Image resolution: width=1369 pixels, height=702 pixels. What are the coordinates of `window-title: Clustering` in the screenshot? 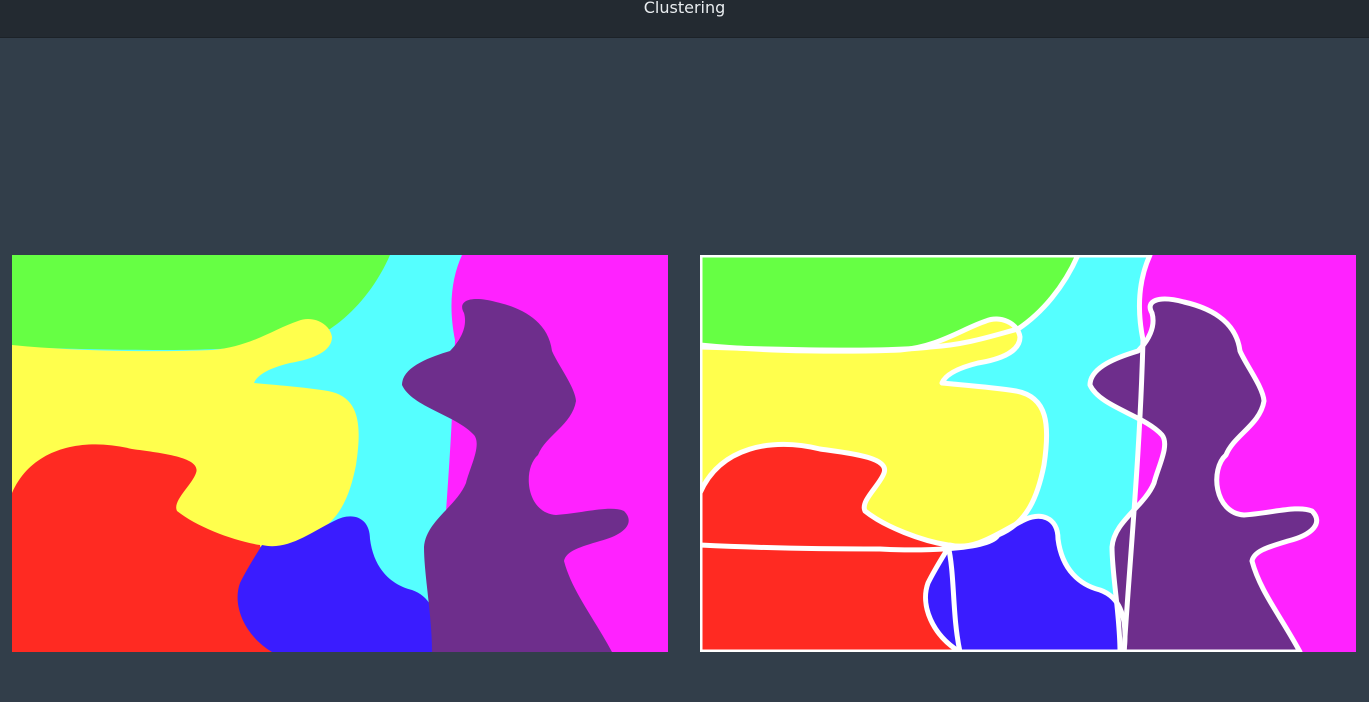 It's located at (684, 8).